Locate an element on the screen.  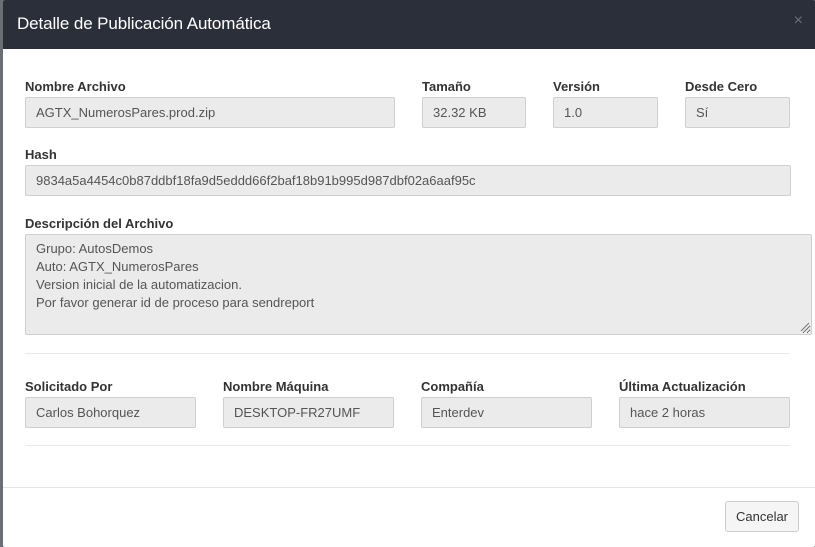
company-label: Compañía is located at coordinates (452, 386).